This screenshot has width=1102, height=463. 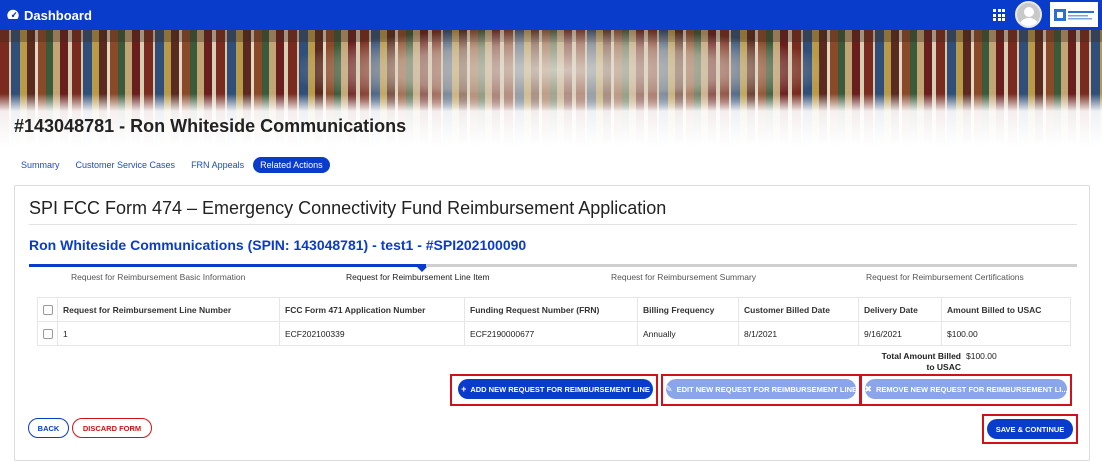 I want to click on cell-billing-frequency: Annually, so click(x=688, y=333).